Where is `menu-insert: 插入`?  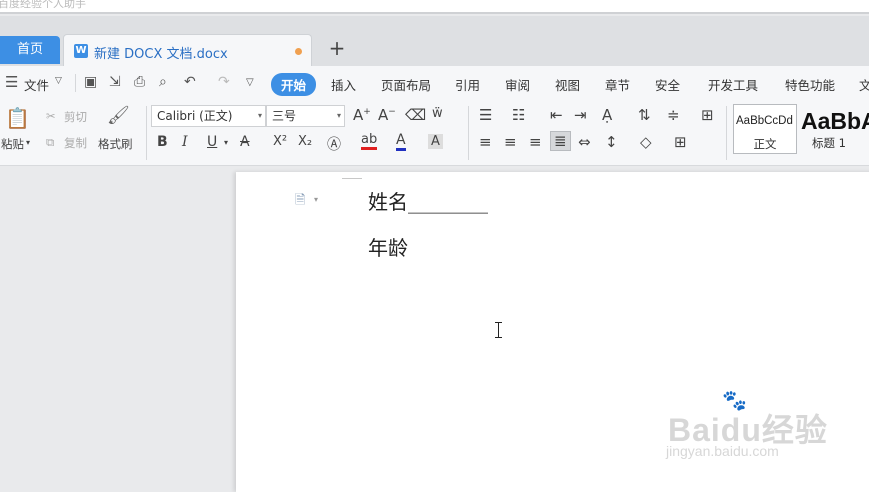 menu-insert: 插入 is located at coordinates (343, 84).